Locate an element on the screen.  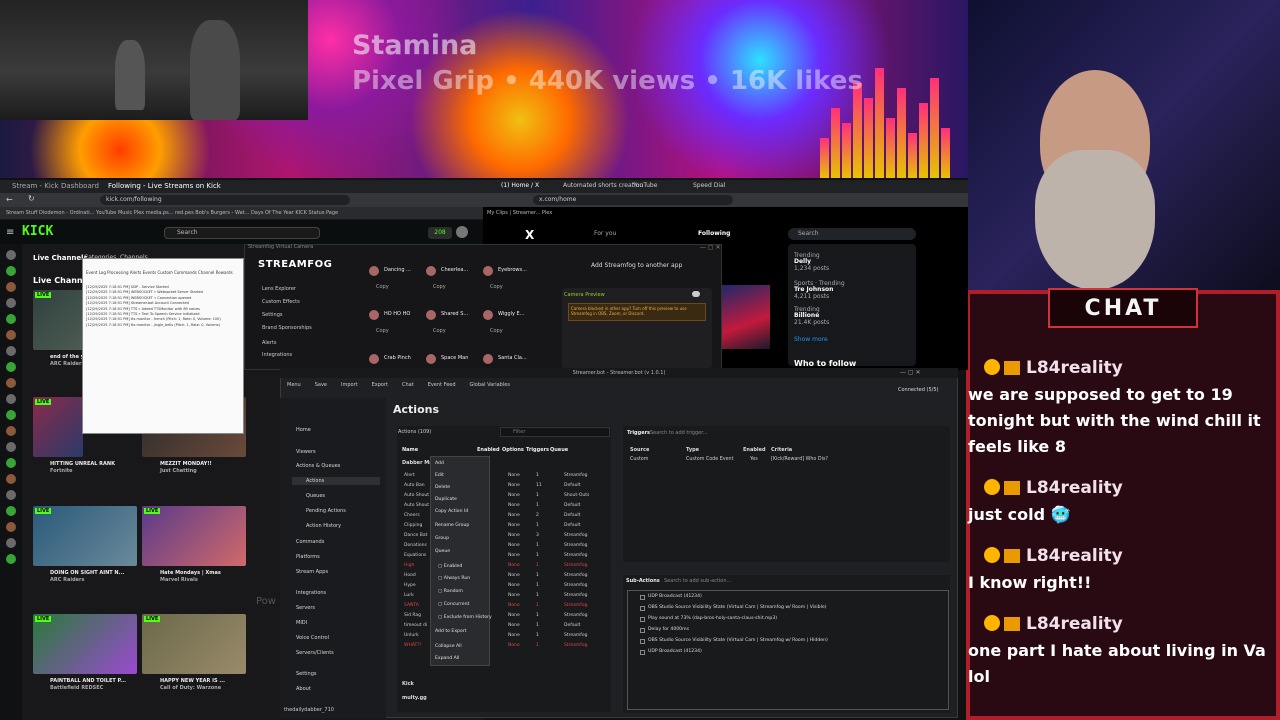
tab-x-home: (1) Home / X is located at coordinates (520, 185).